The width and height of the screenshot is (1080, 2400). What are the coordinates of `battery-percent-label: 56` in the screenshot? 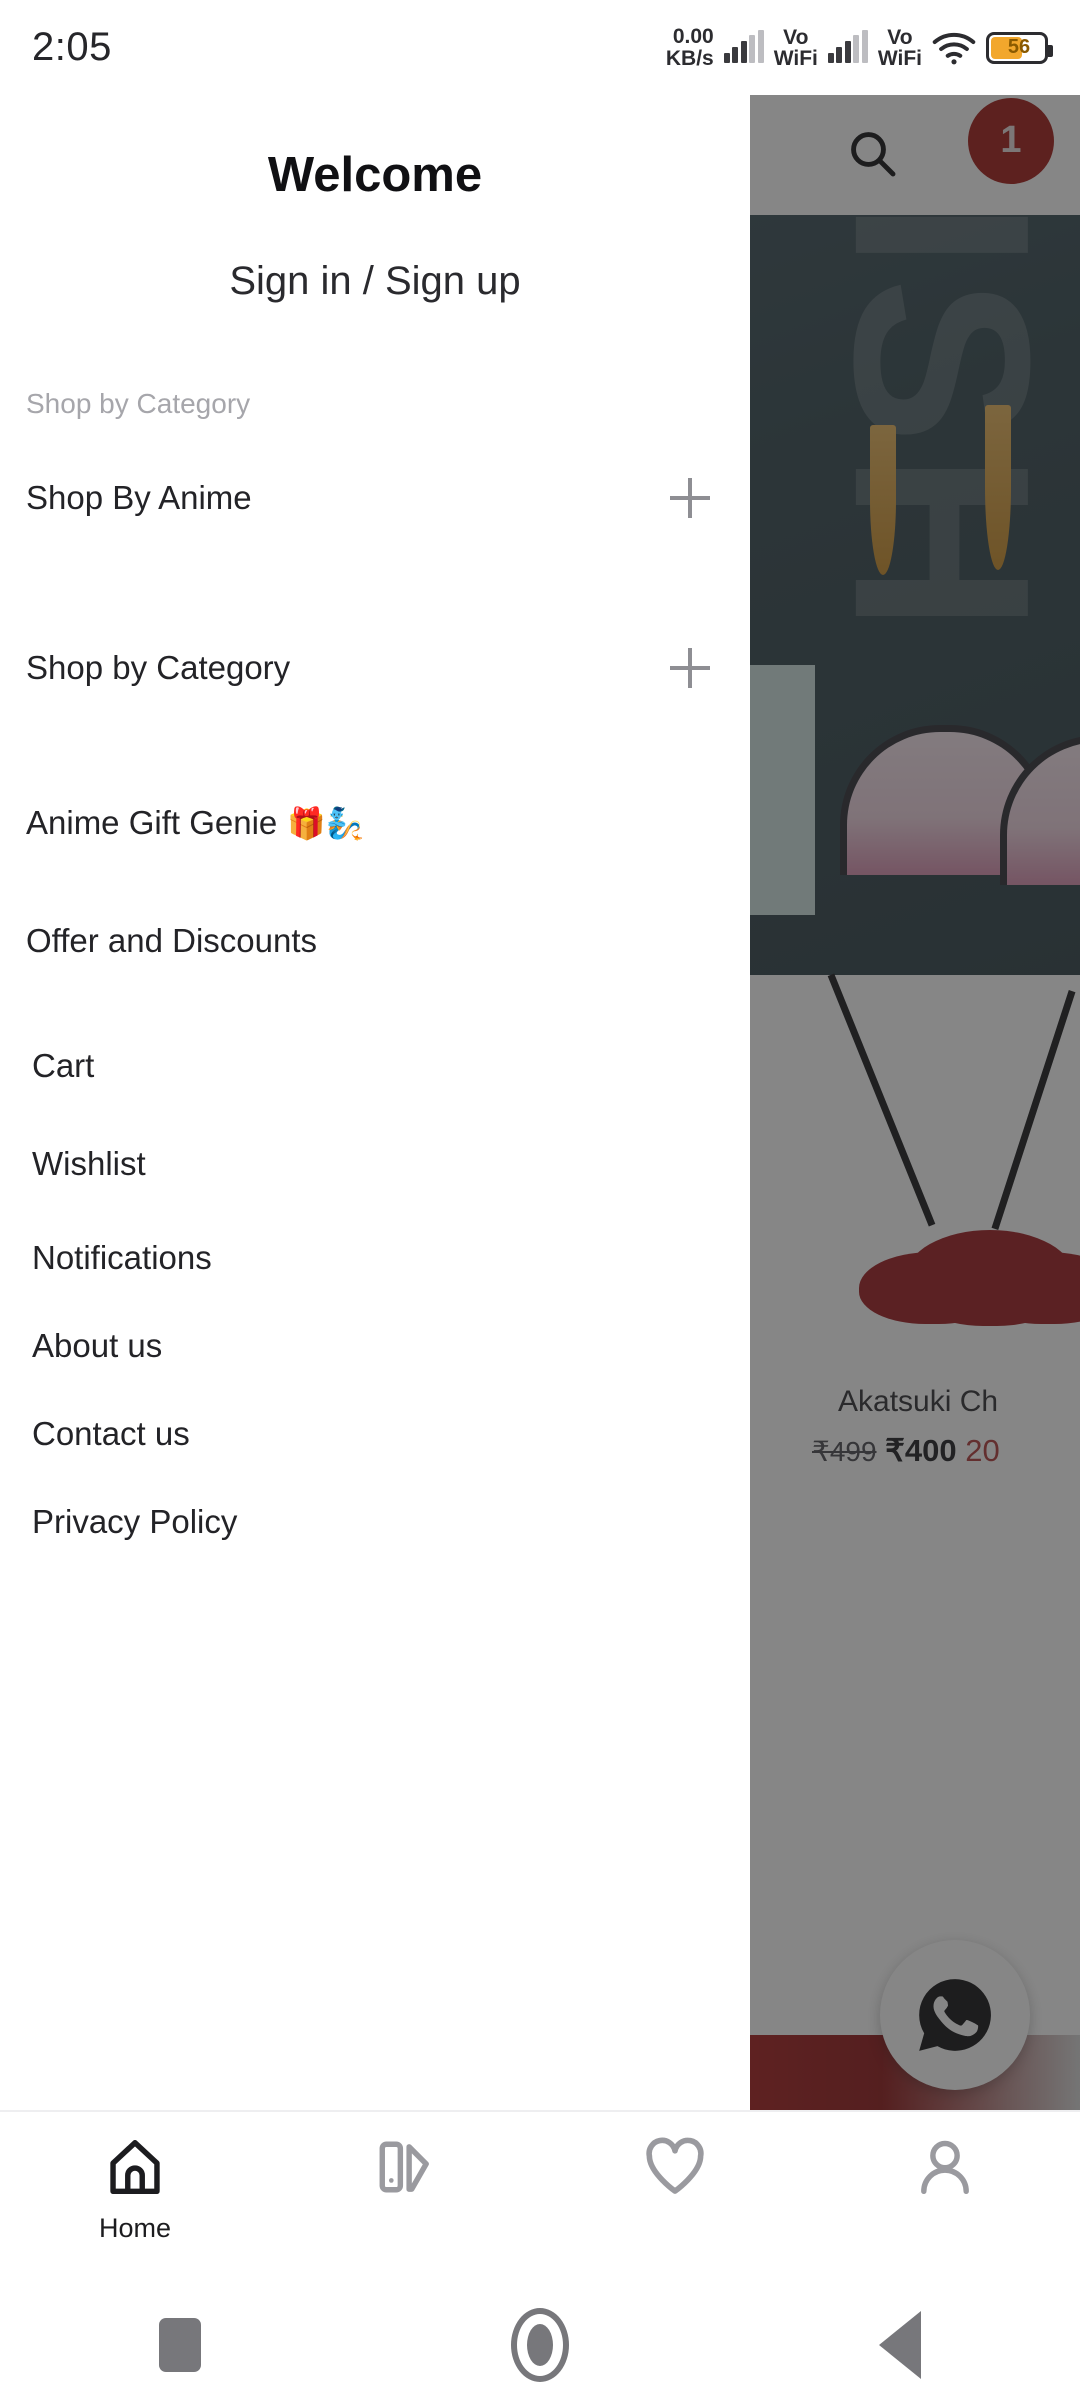 It's located at (1019, 47).